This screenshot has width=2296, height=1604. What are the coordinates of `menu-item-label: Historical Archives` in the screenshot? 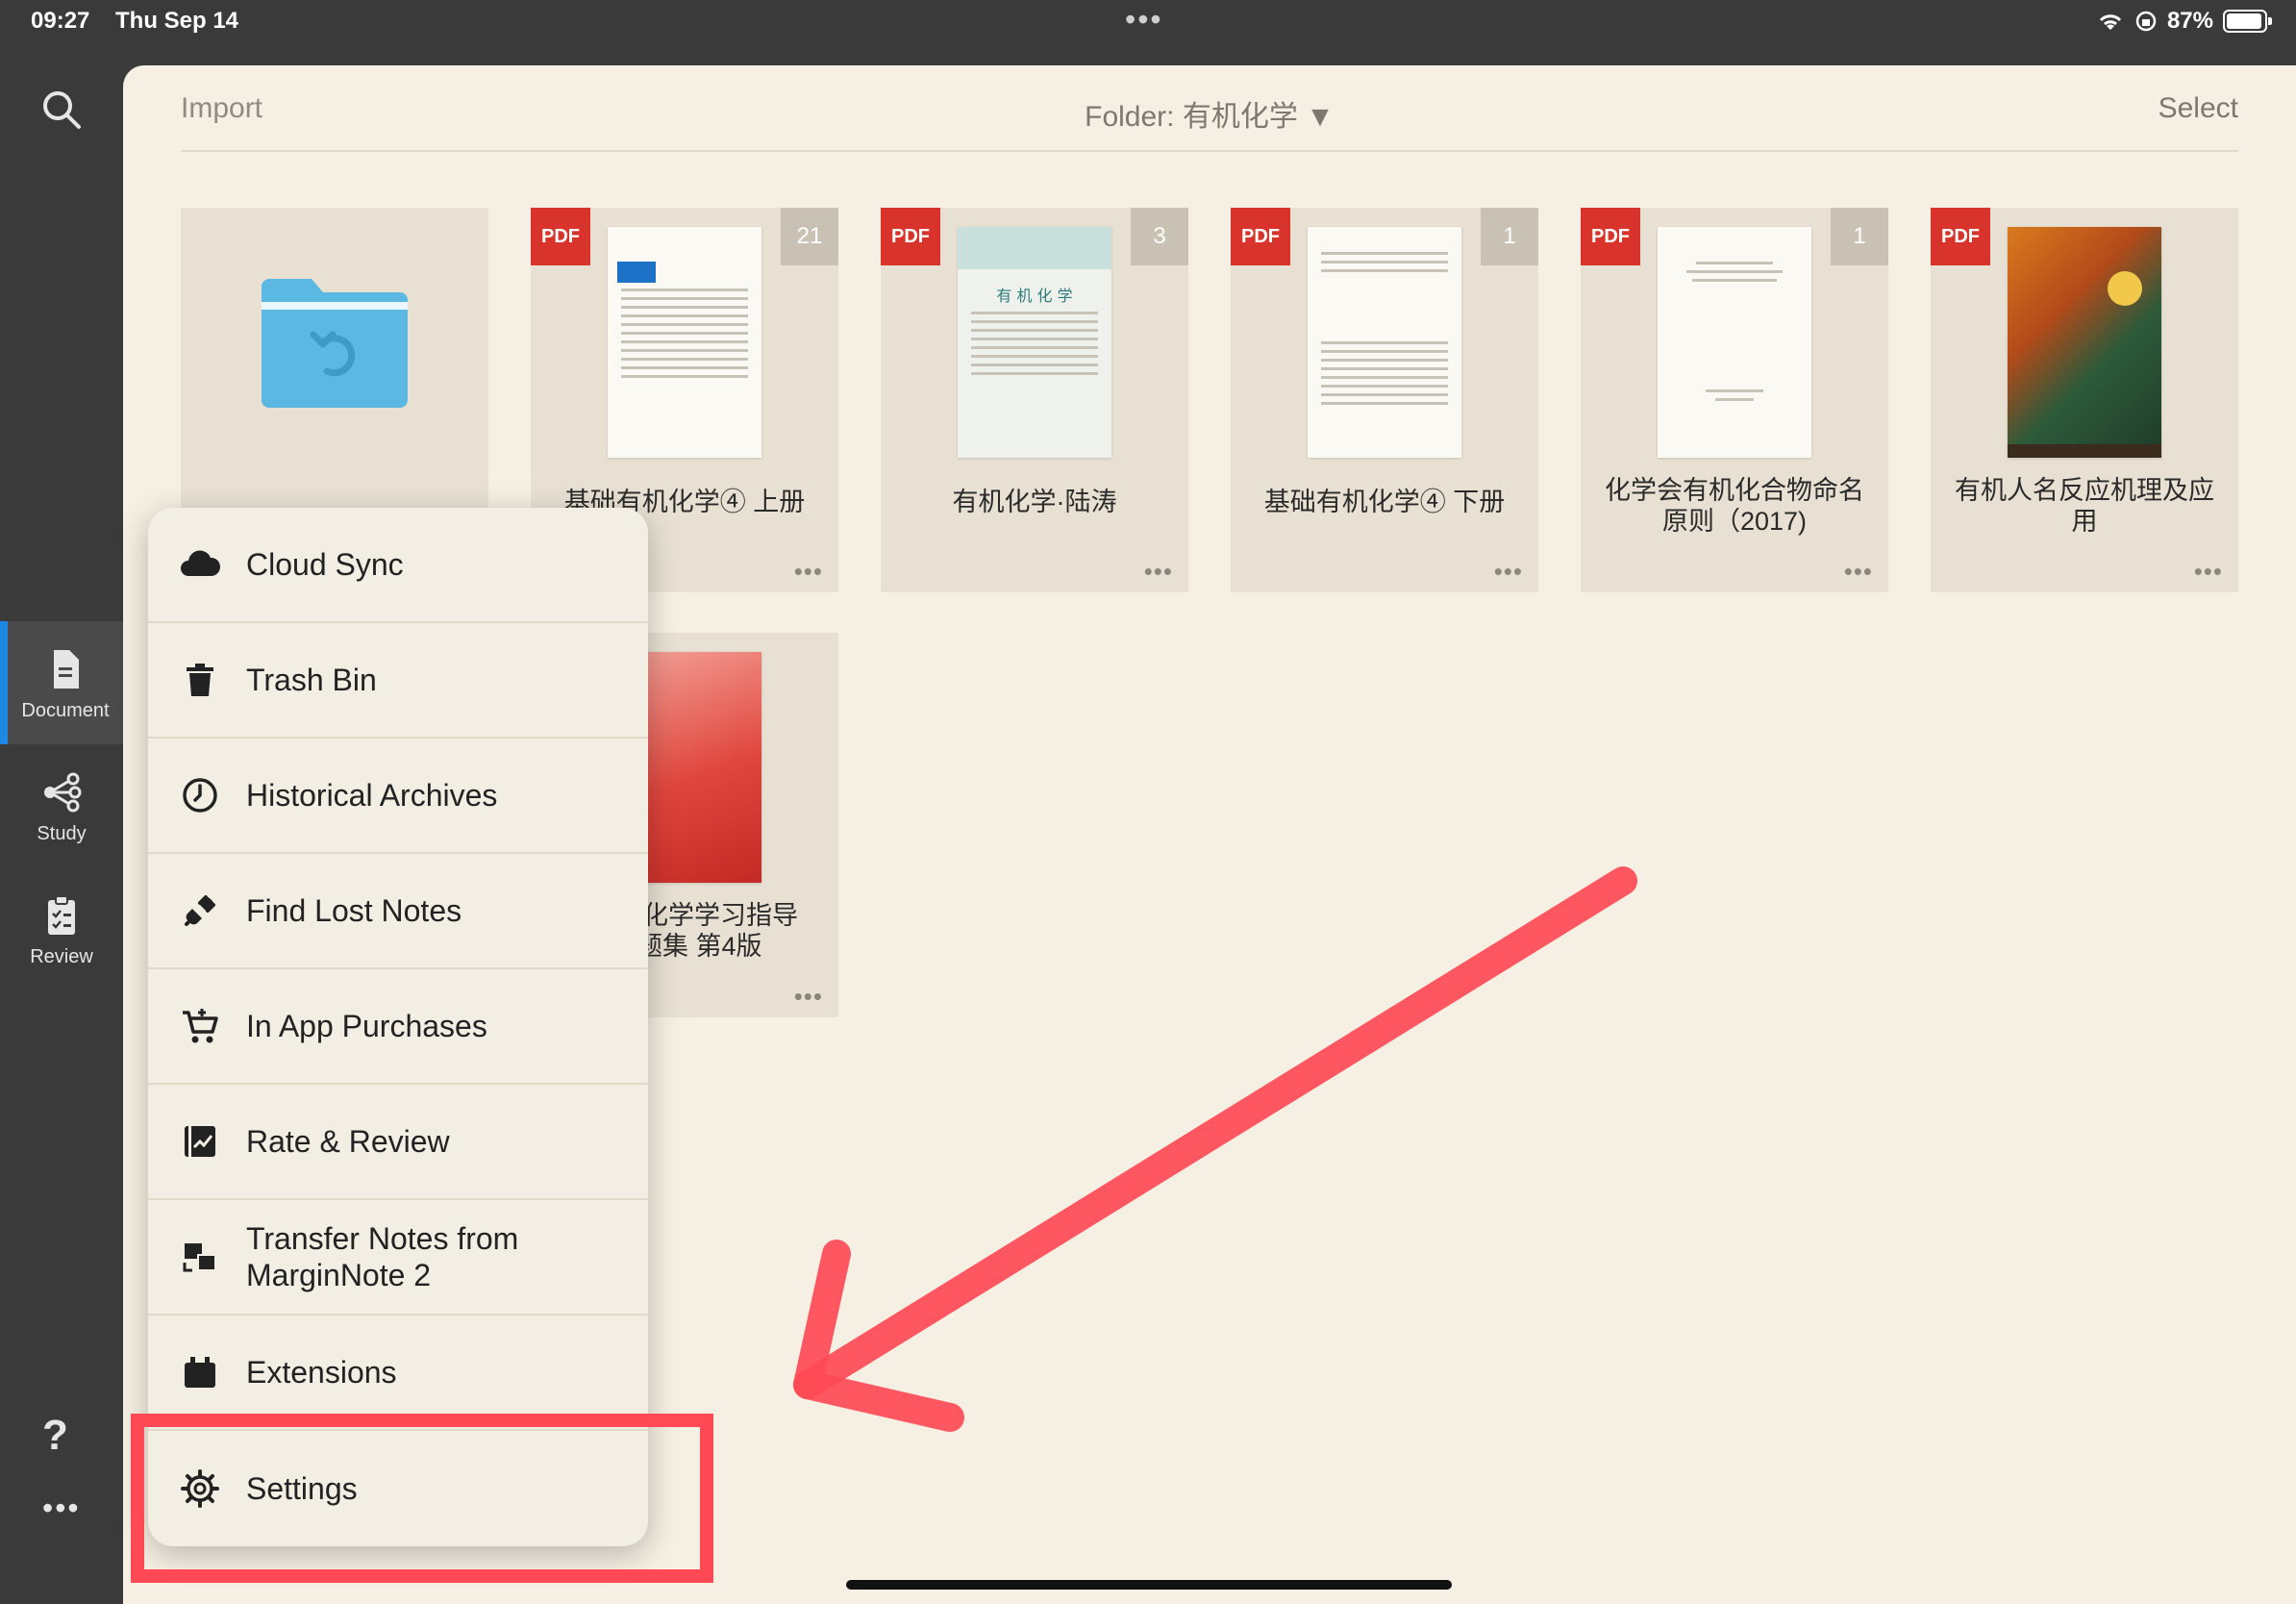 It's located at (372, 795).